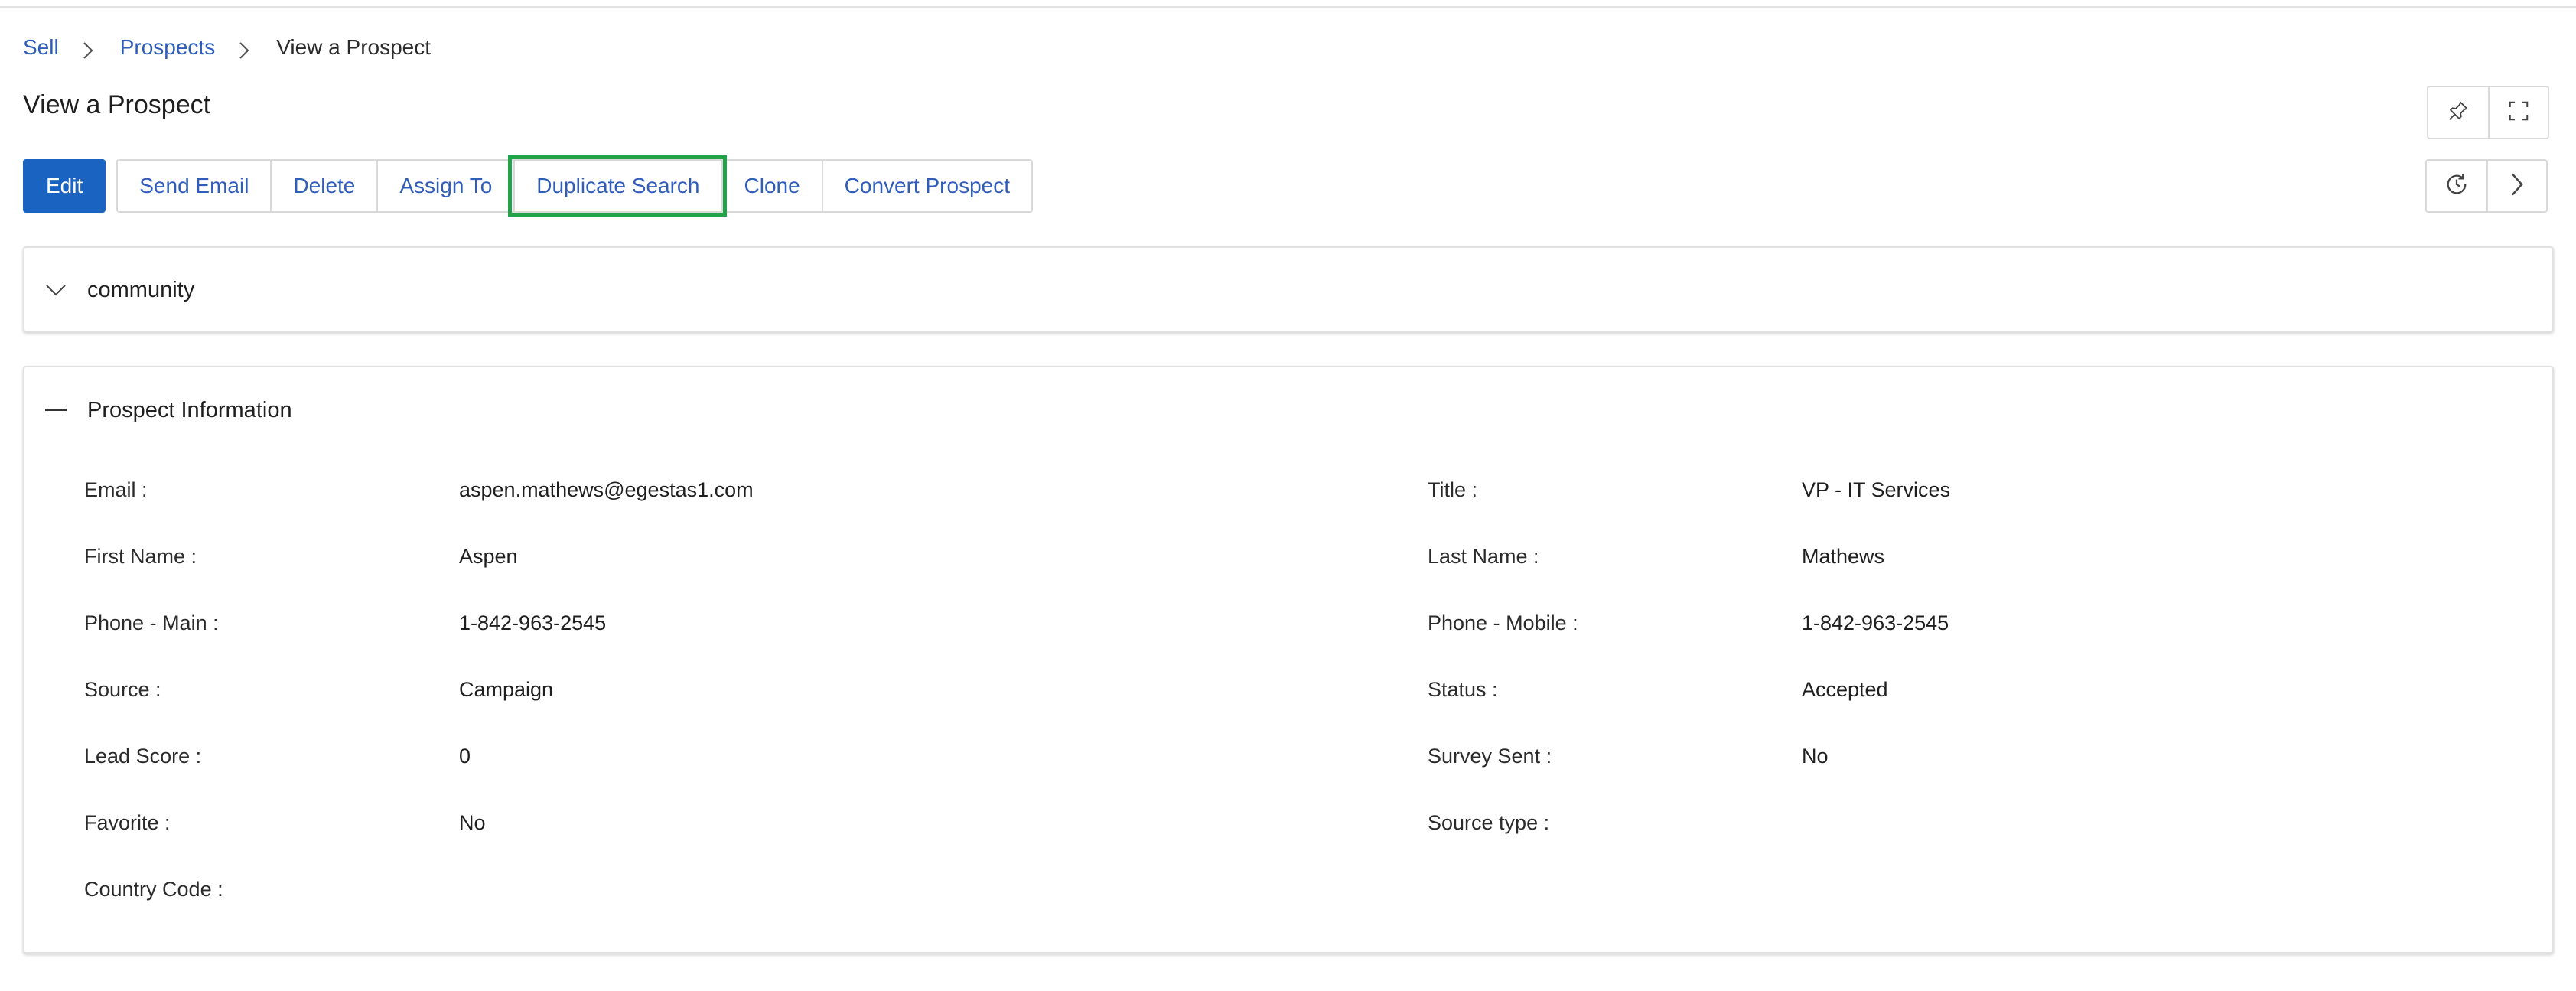 The image size is (2576, 991). Describe the element at coordinates (1490, 756) in the screenshot. I see `survey-sent-label: Survey Sent :` at that location.